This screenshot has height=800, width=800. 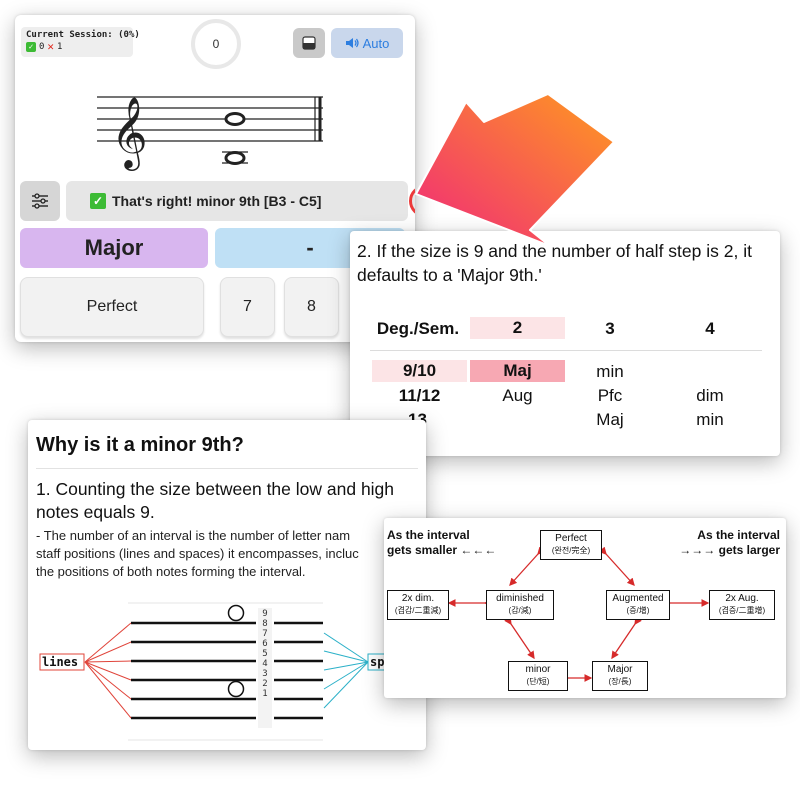 What do you see at coordinates (227, 468) in the screenshot?
I see `title-divider` at bounding box center [227, 468].